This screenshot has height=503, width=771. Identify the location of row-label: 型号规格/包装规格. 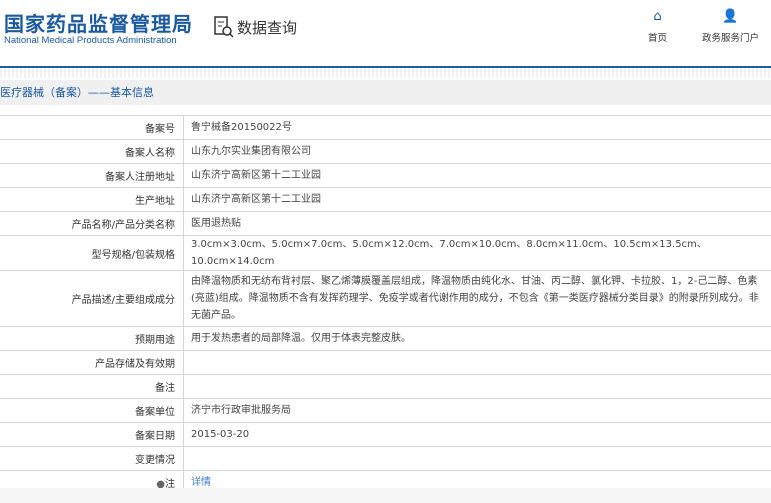
(92, 253).